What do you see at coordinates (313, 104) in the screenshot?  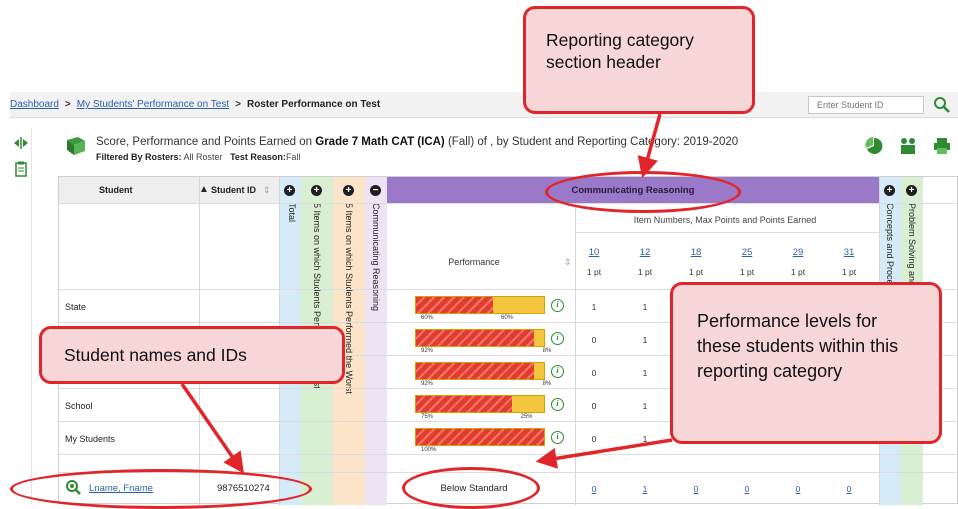 I see `breadcrumb-current: Roster Performance on Test` at bounding box center [313, 104].